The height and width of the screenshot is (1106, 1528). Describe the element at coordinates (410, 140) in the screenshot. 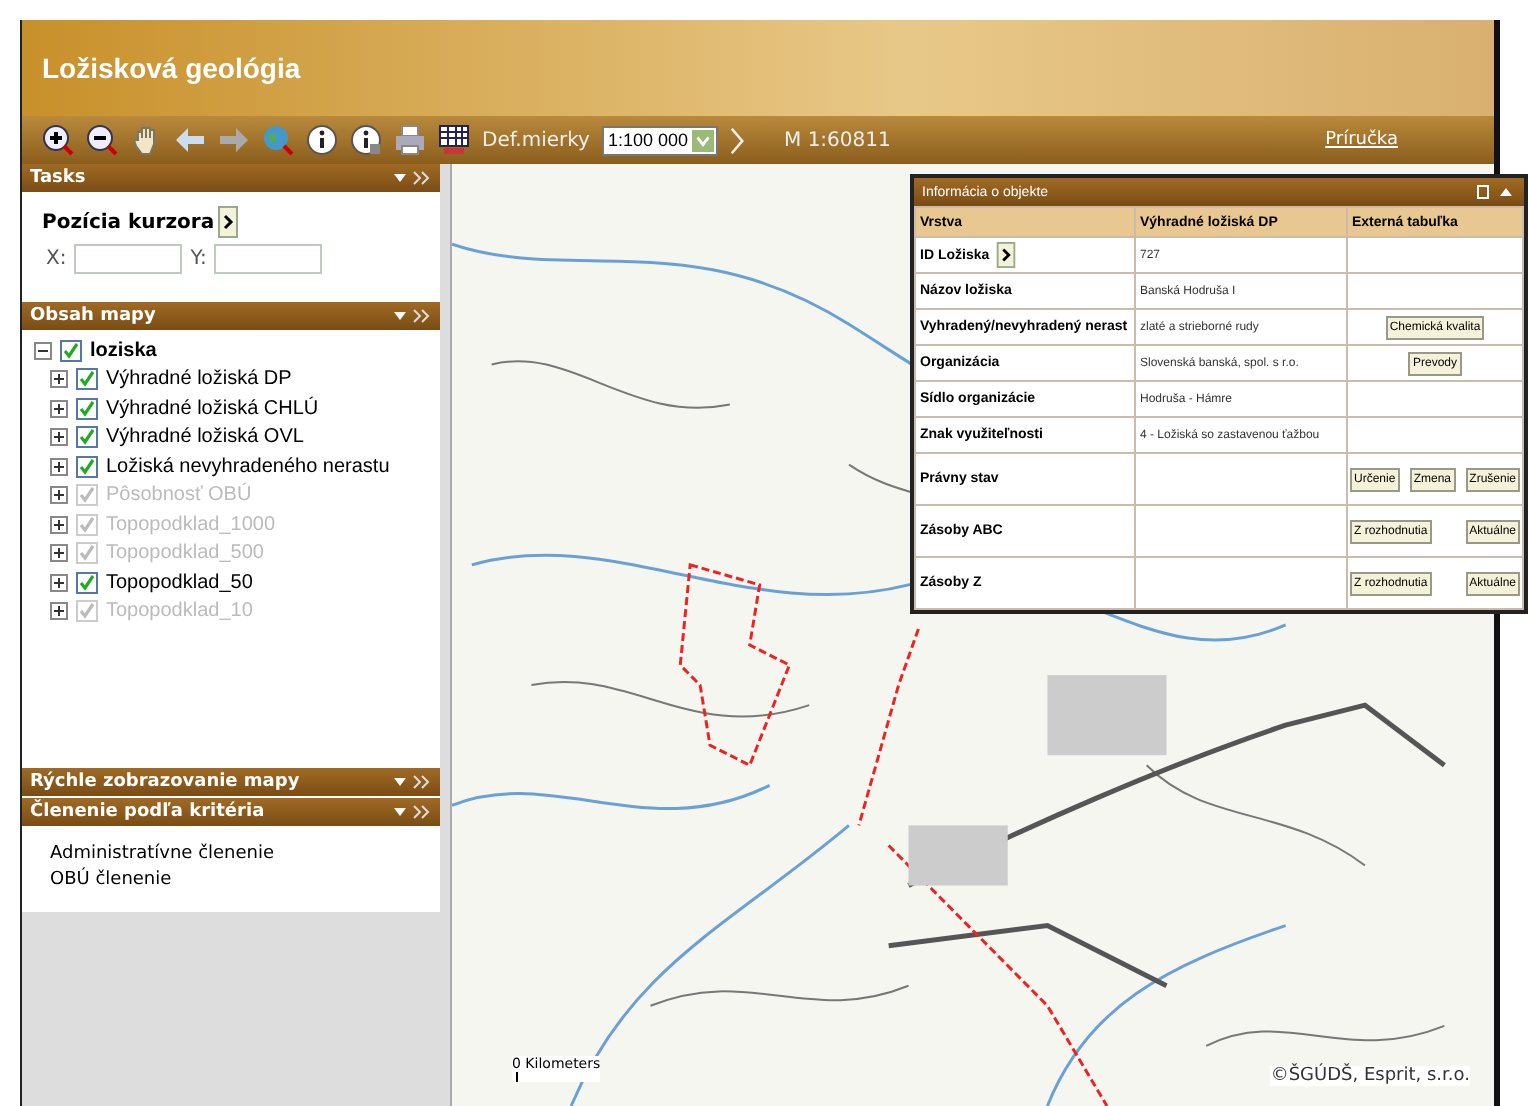

I see `print-icon` at that location.